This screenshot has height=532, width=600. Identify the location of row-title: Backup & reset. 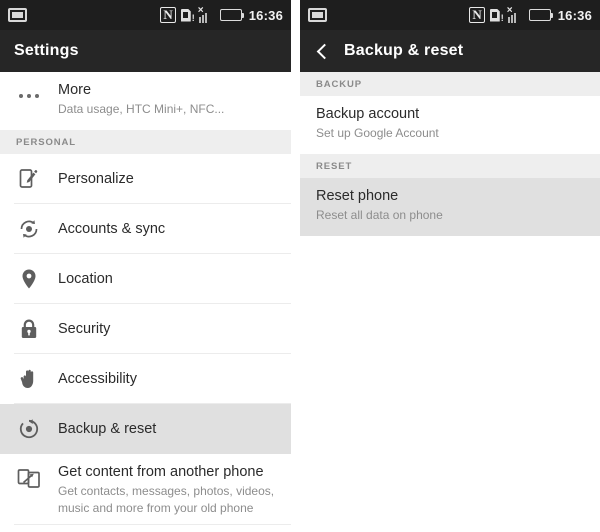
(107, 428).